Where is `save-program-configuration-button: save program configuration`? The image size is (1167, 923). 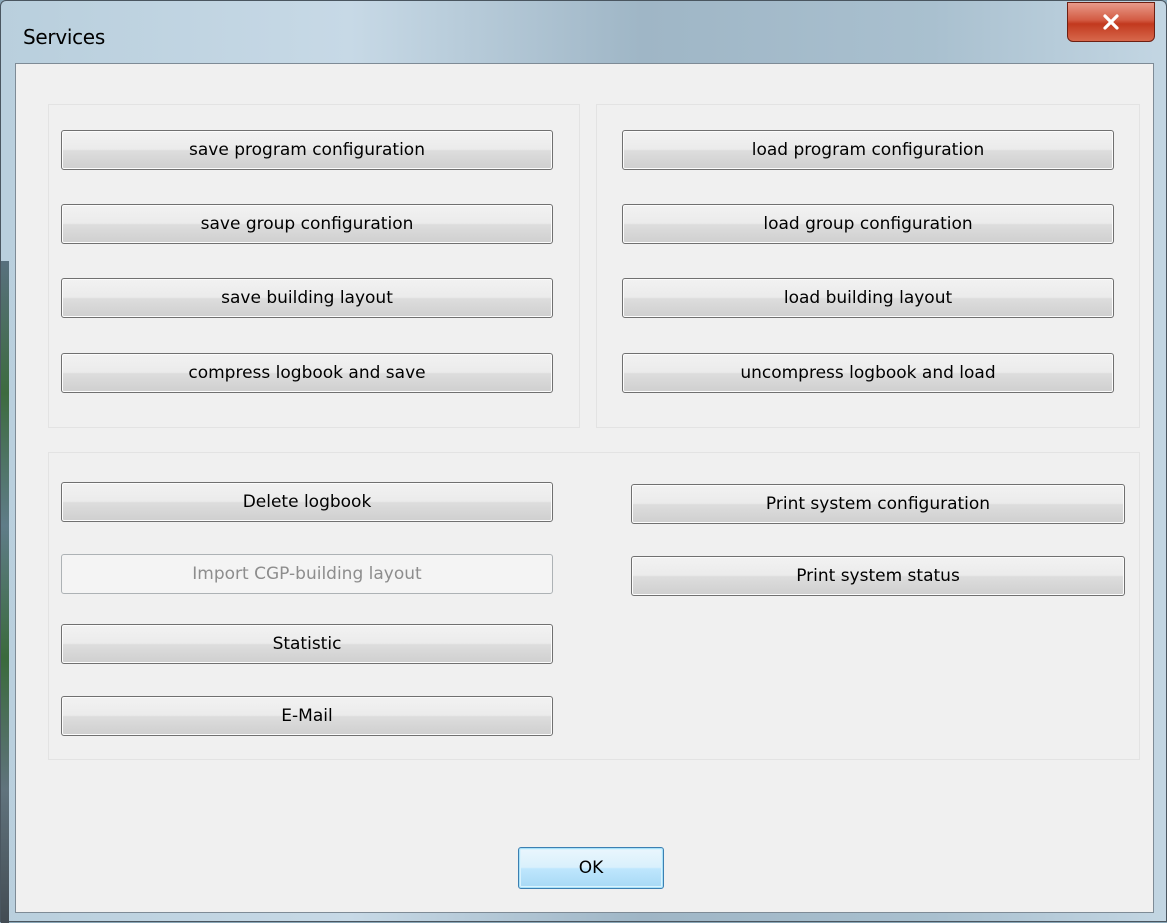 save-program-configuration-button: save program configuration is located at coordinates (307, 150).